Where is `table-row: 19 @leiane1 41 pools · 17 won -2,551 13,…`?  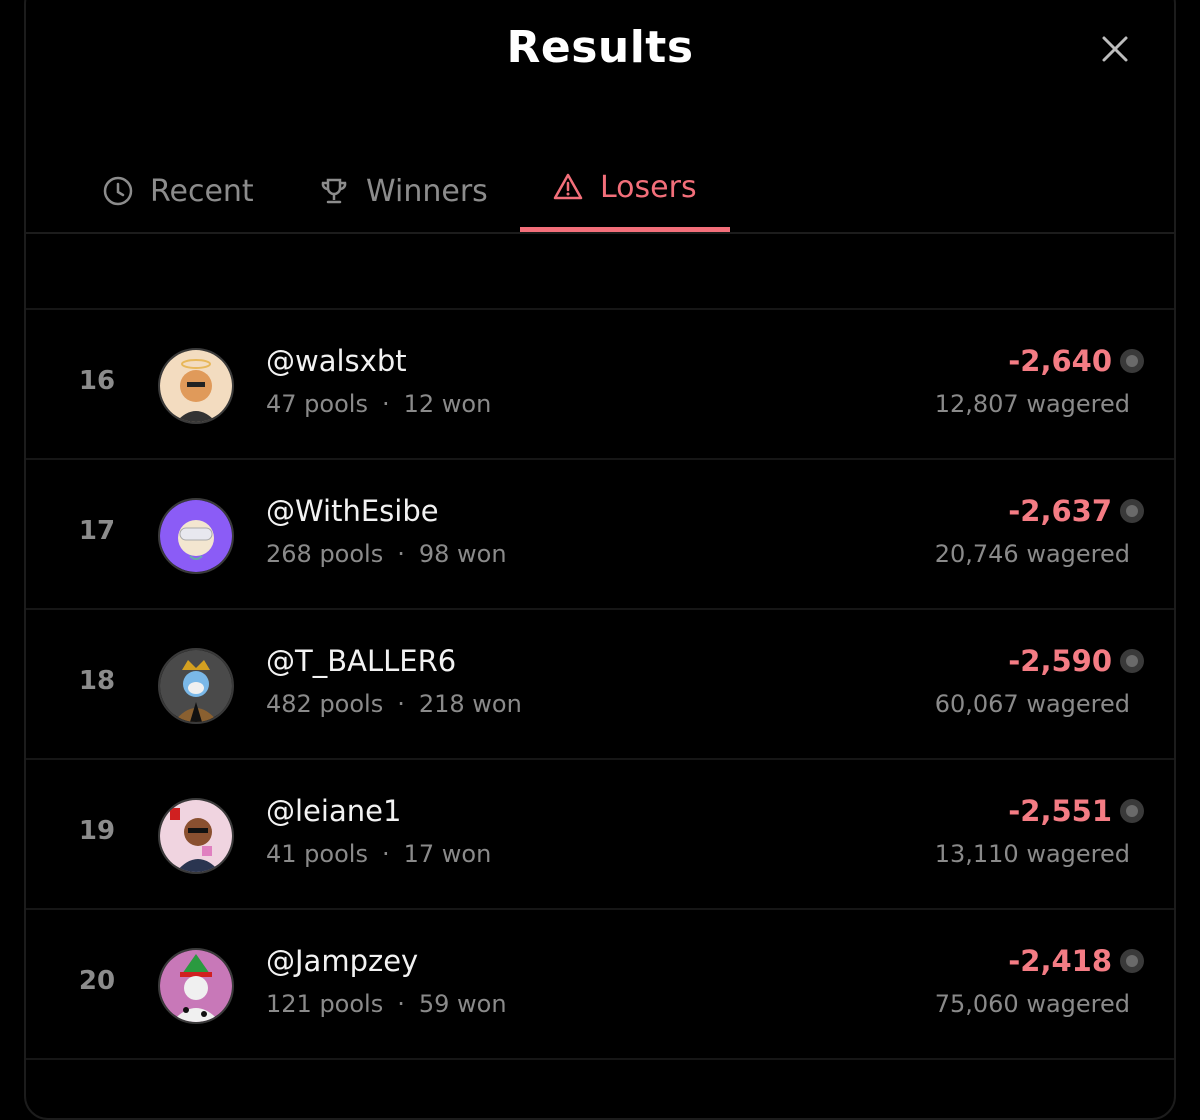
table-row: 19 @leiane1 41 pools · 17 won -2,551 13,… is located at coordinates (600, 835).